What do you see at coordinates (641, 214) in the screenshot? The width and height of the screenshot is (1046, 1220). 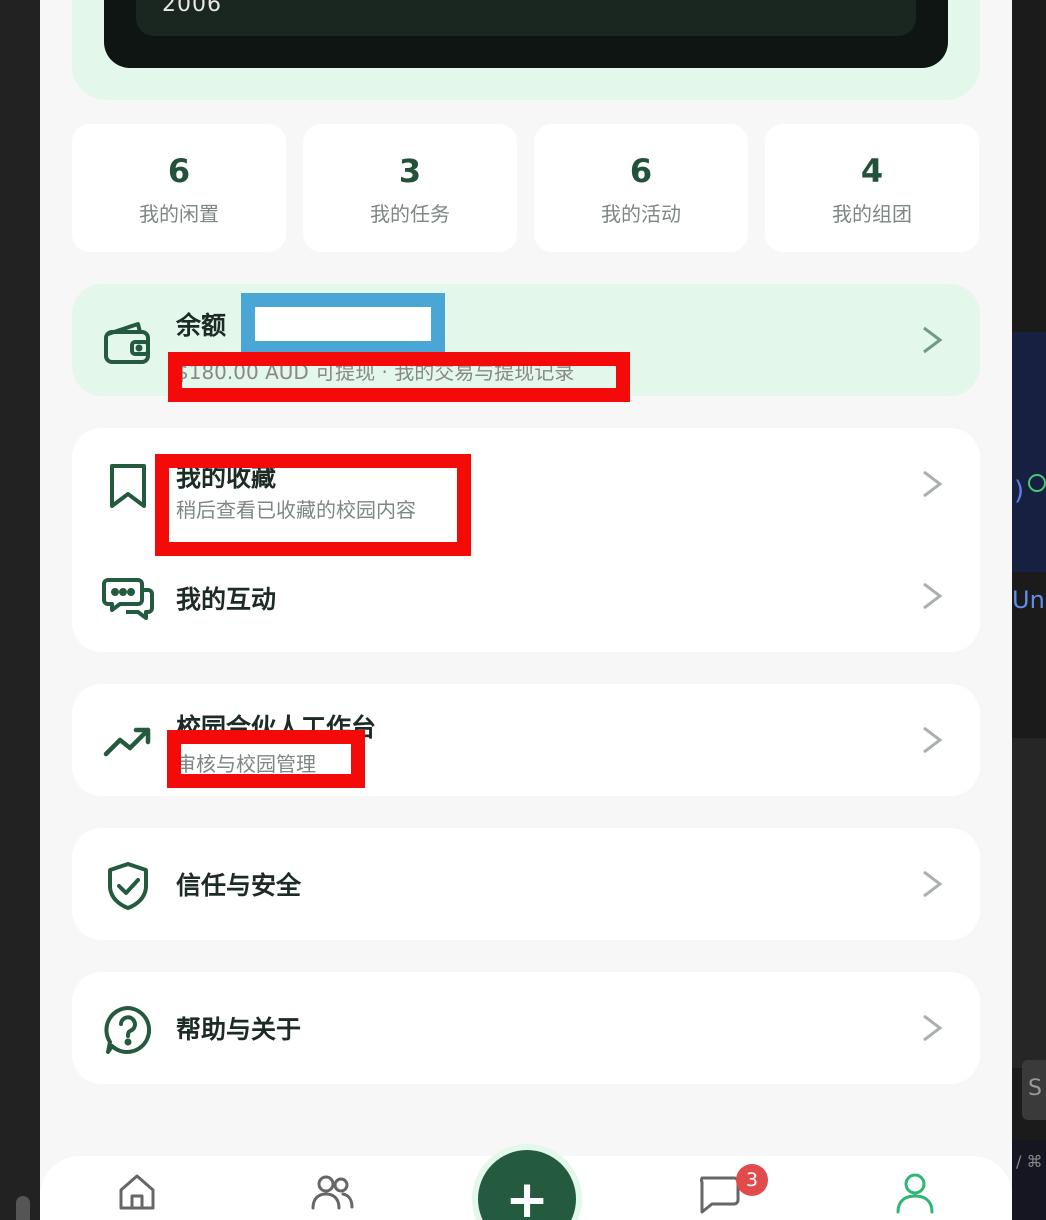 I see `stat-label: 我的活动` at bounding box center [641, 214].